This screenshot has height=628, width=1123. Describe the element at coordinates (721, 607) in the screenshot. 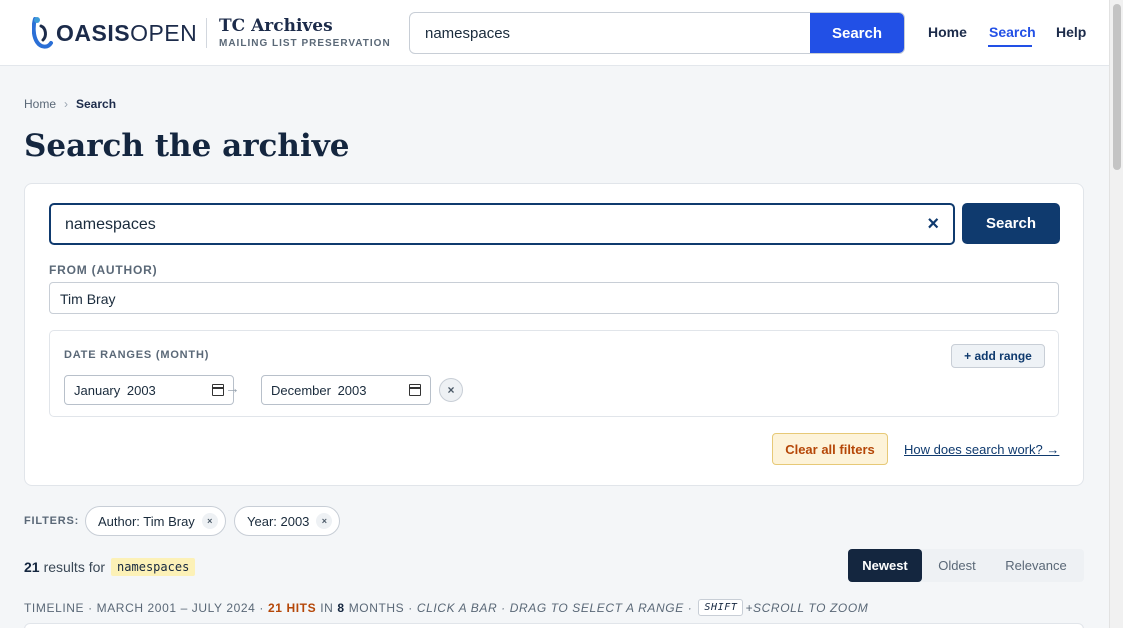

I see `shift-key: SHIFT` at that location.